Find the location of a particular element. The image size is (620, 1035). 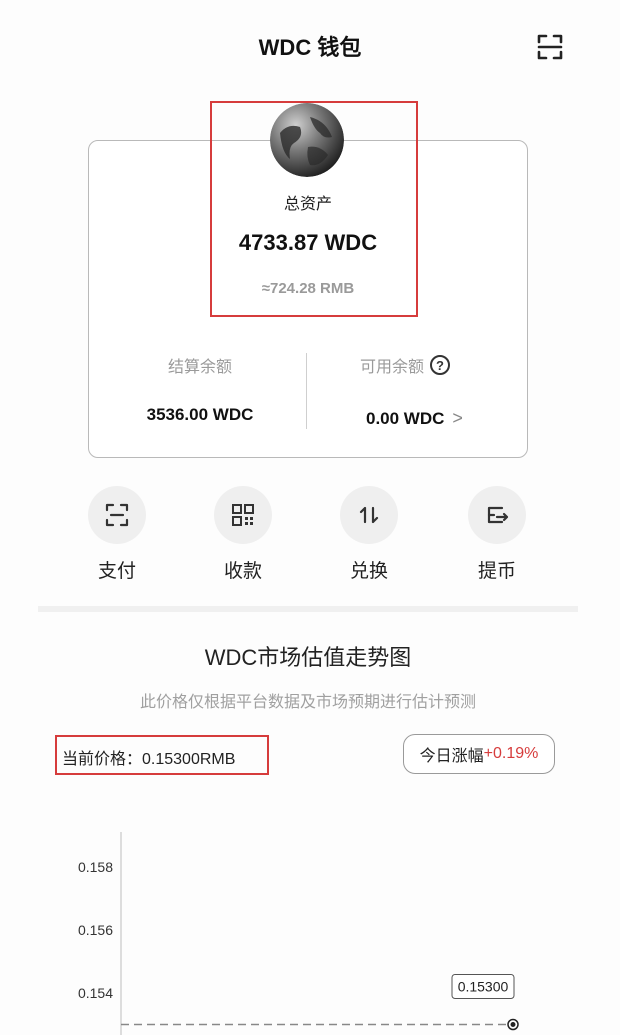

y-tick-label: 0.158 is located at coordinates (95, 867).